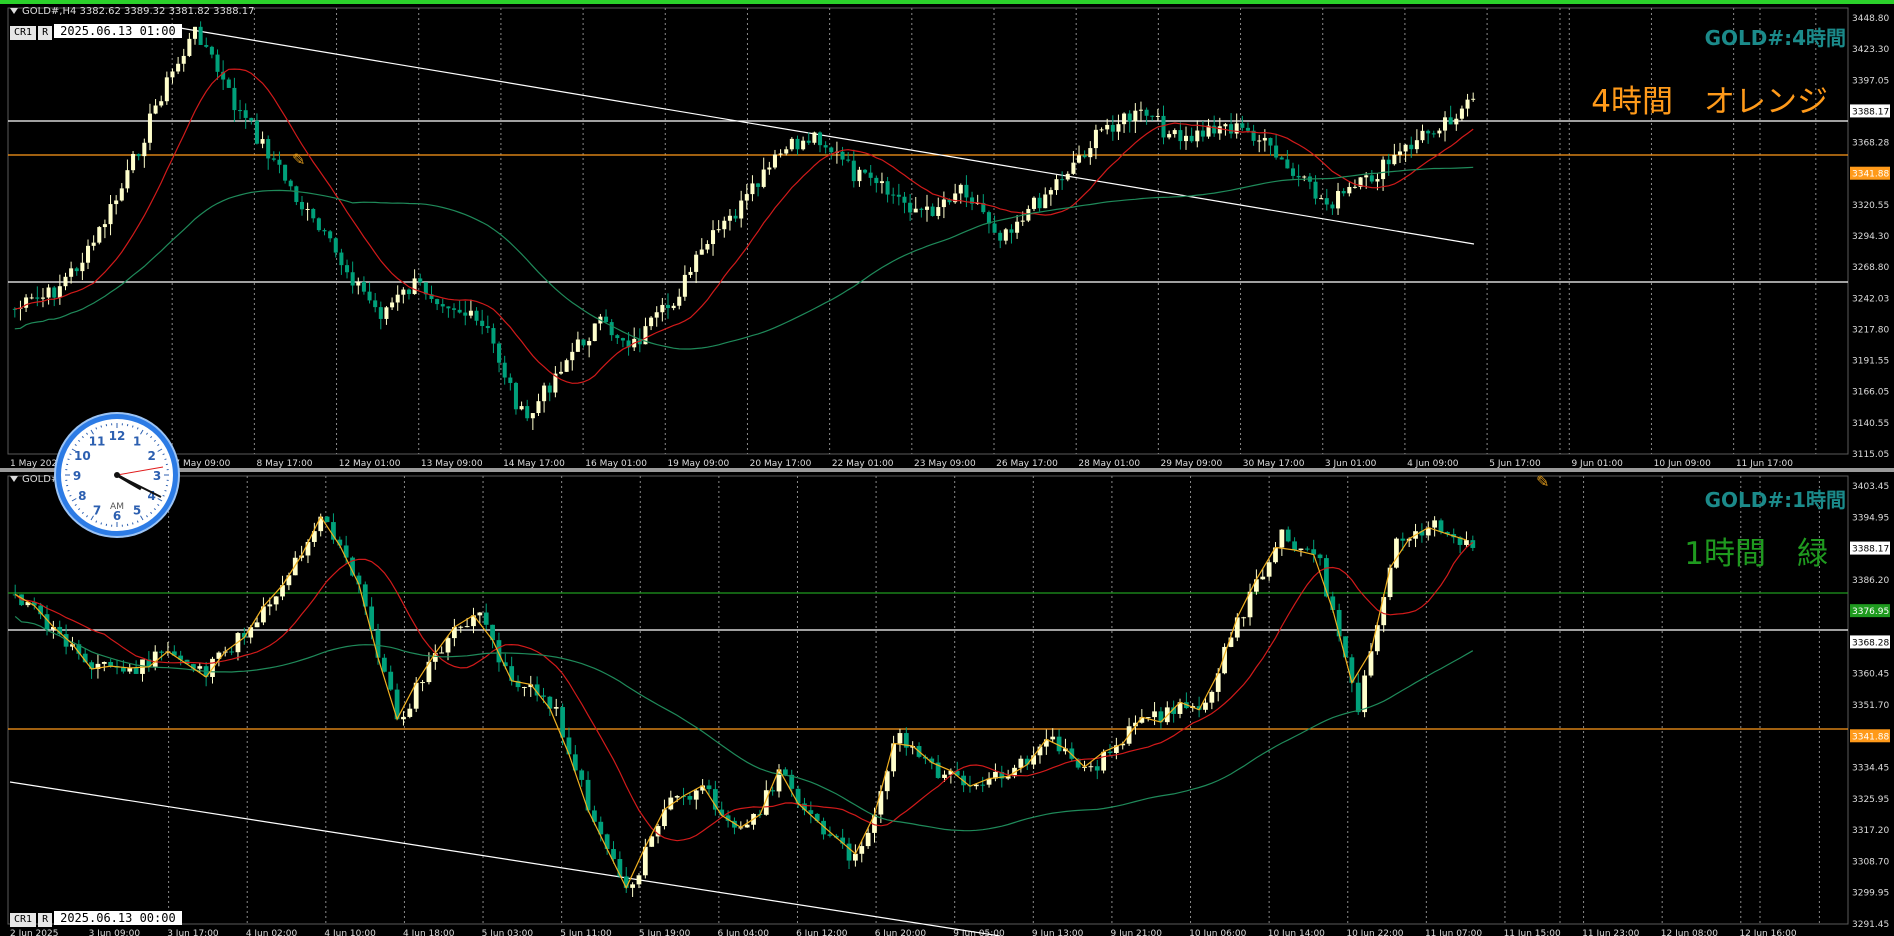 This screenshot has width=1894, height=936. Describe the element at coordinates (1870, 800) in the screenshot. I see `bottom_chart-price-label: 3325.95` at that location.